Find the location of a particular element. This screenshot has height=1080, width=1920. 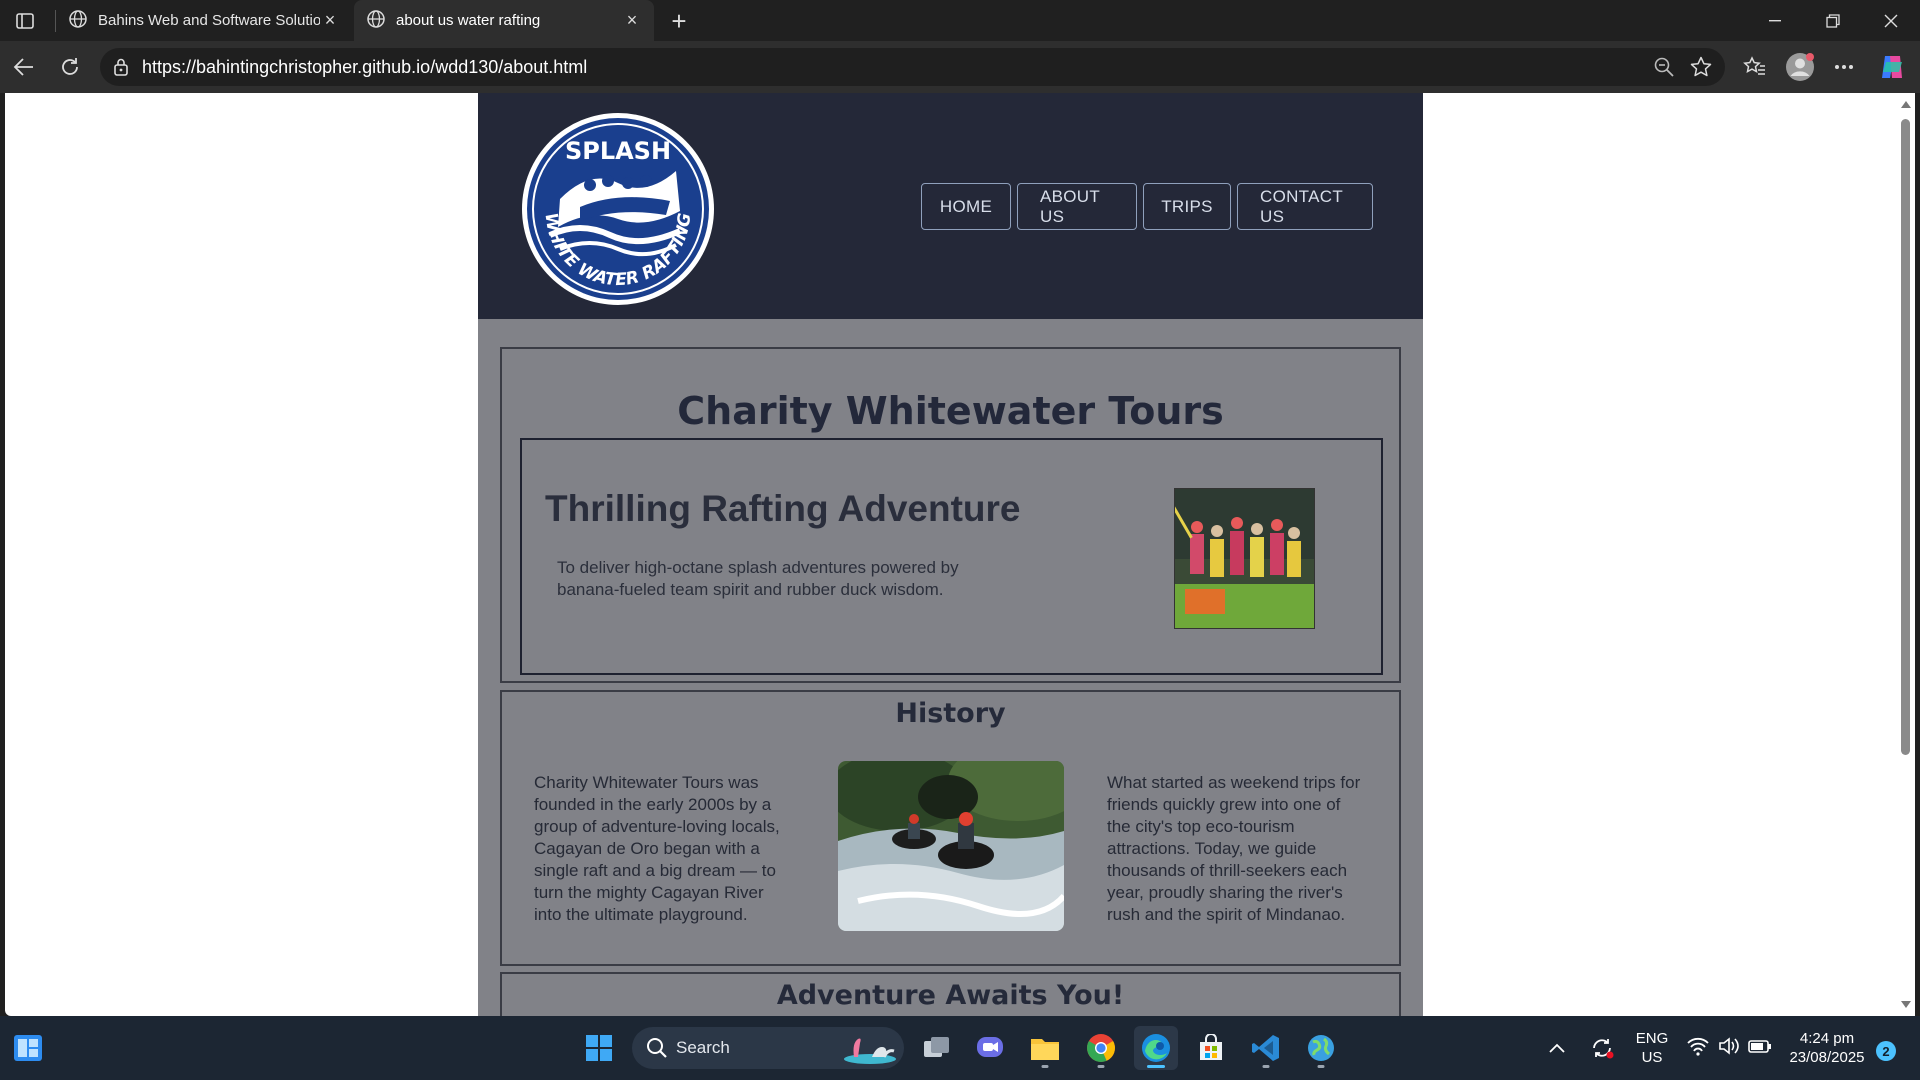

edge-icon is located at coordinates (1156, 1048).